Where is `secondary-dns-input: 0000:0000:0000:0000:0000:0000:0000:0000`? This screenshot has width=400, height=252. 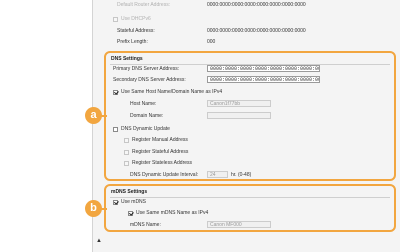
secondary-dns-input: 0000:0000:0000:0000:0000:0000:0000:0000 is located at coordinates (263, 79).